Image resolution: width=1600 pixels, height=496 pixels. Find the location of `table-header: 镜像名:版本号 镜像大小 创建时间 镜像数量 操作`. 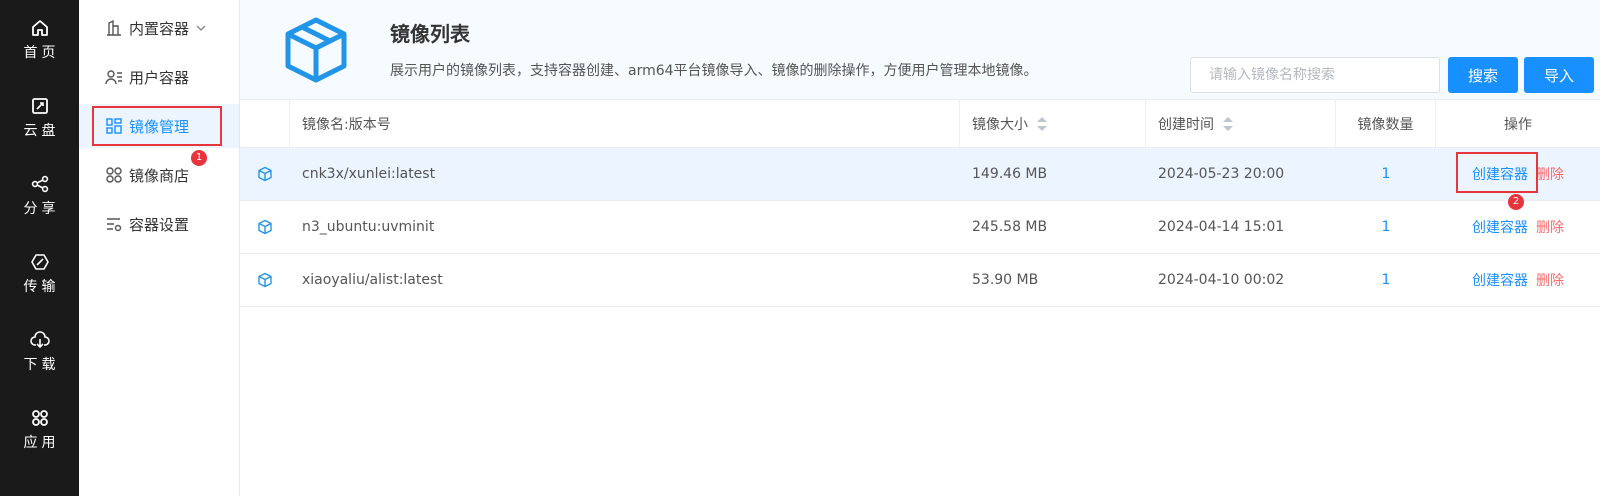

table-header: 镜像名:版本号 镜像大小 创建时间 镜像数量 操作 is located at coordinates (920, 124).